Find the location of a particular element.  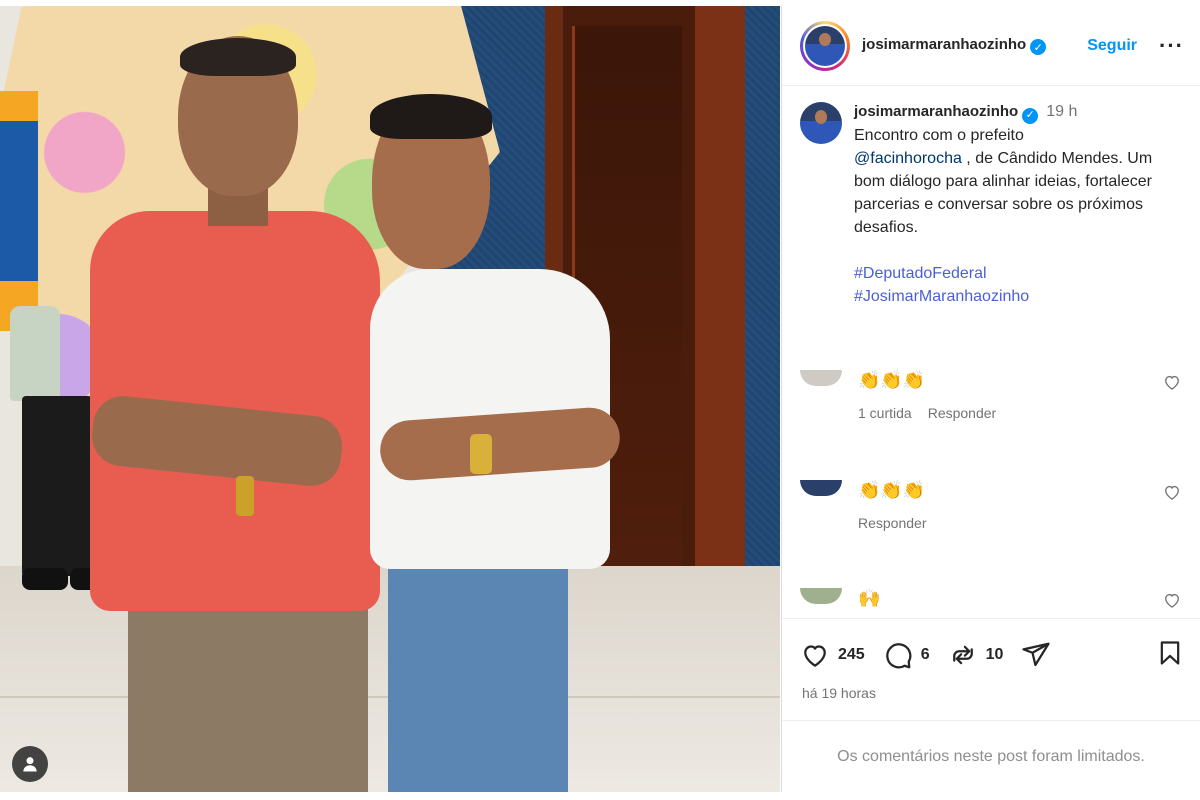

save-button is located at coordinates (1170, 655).